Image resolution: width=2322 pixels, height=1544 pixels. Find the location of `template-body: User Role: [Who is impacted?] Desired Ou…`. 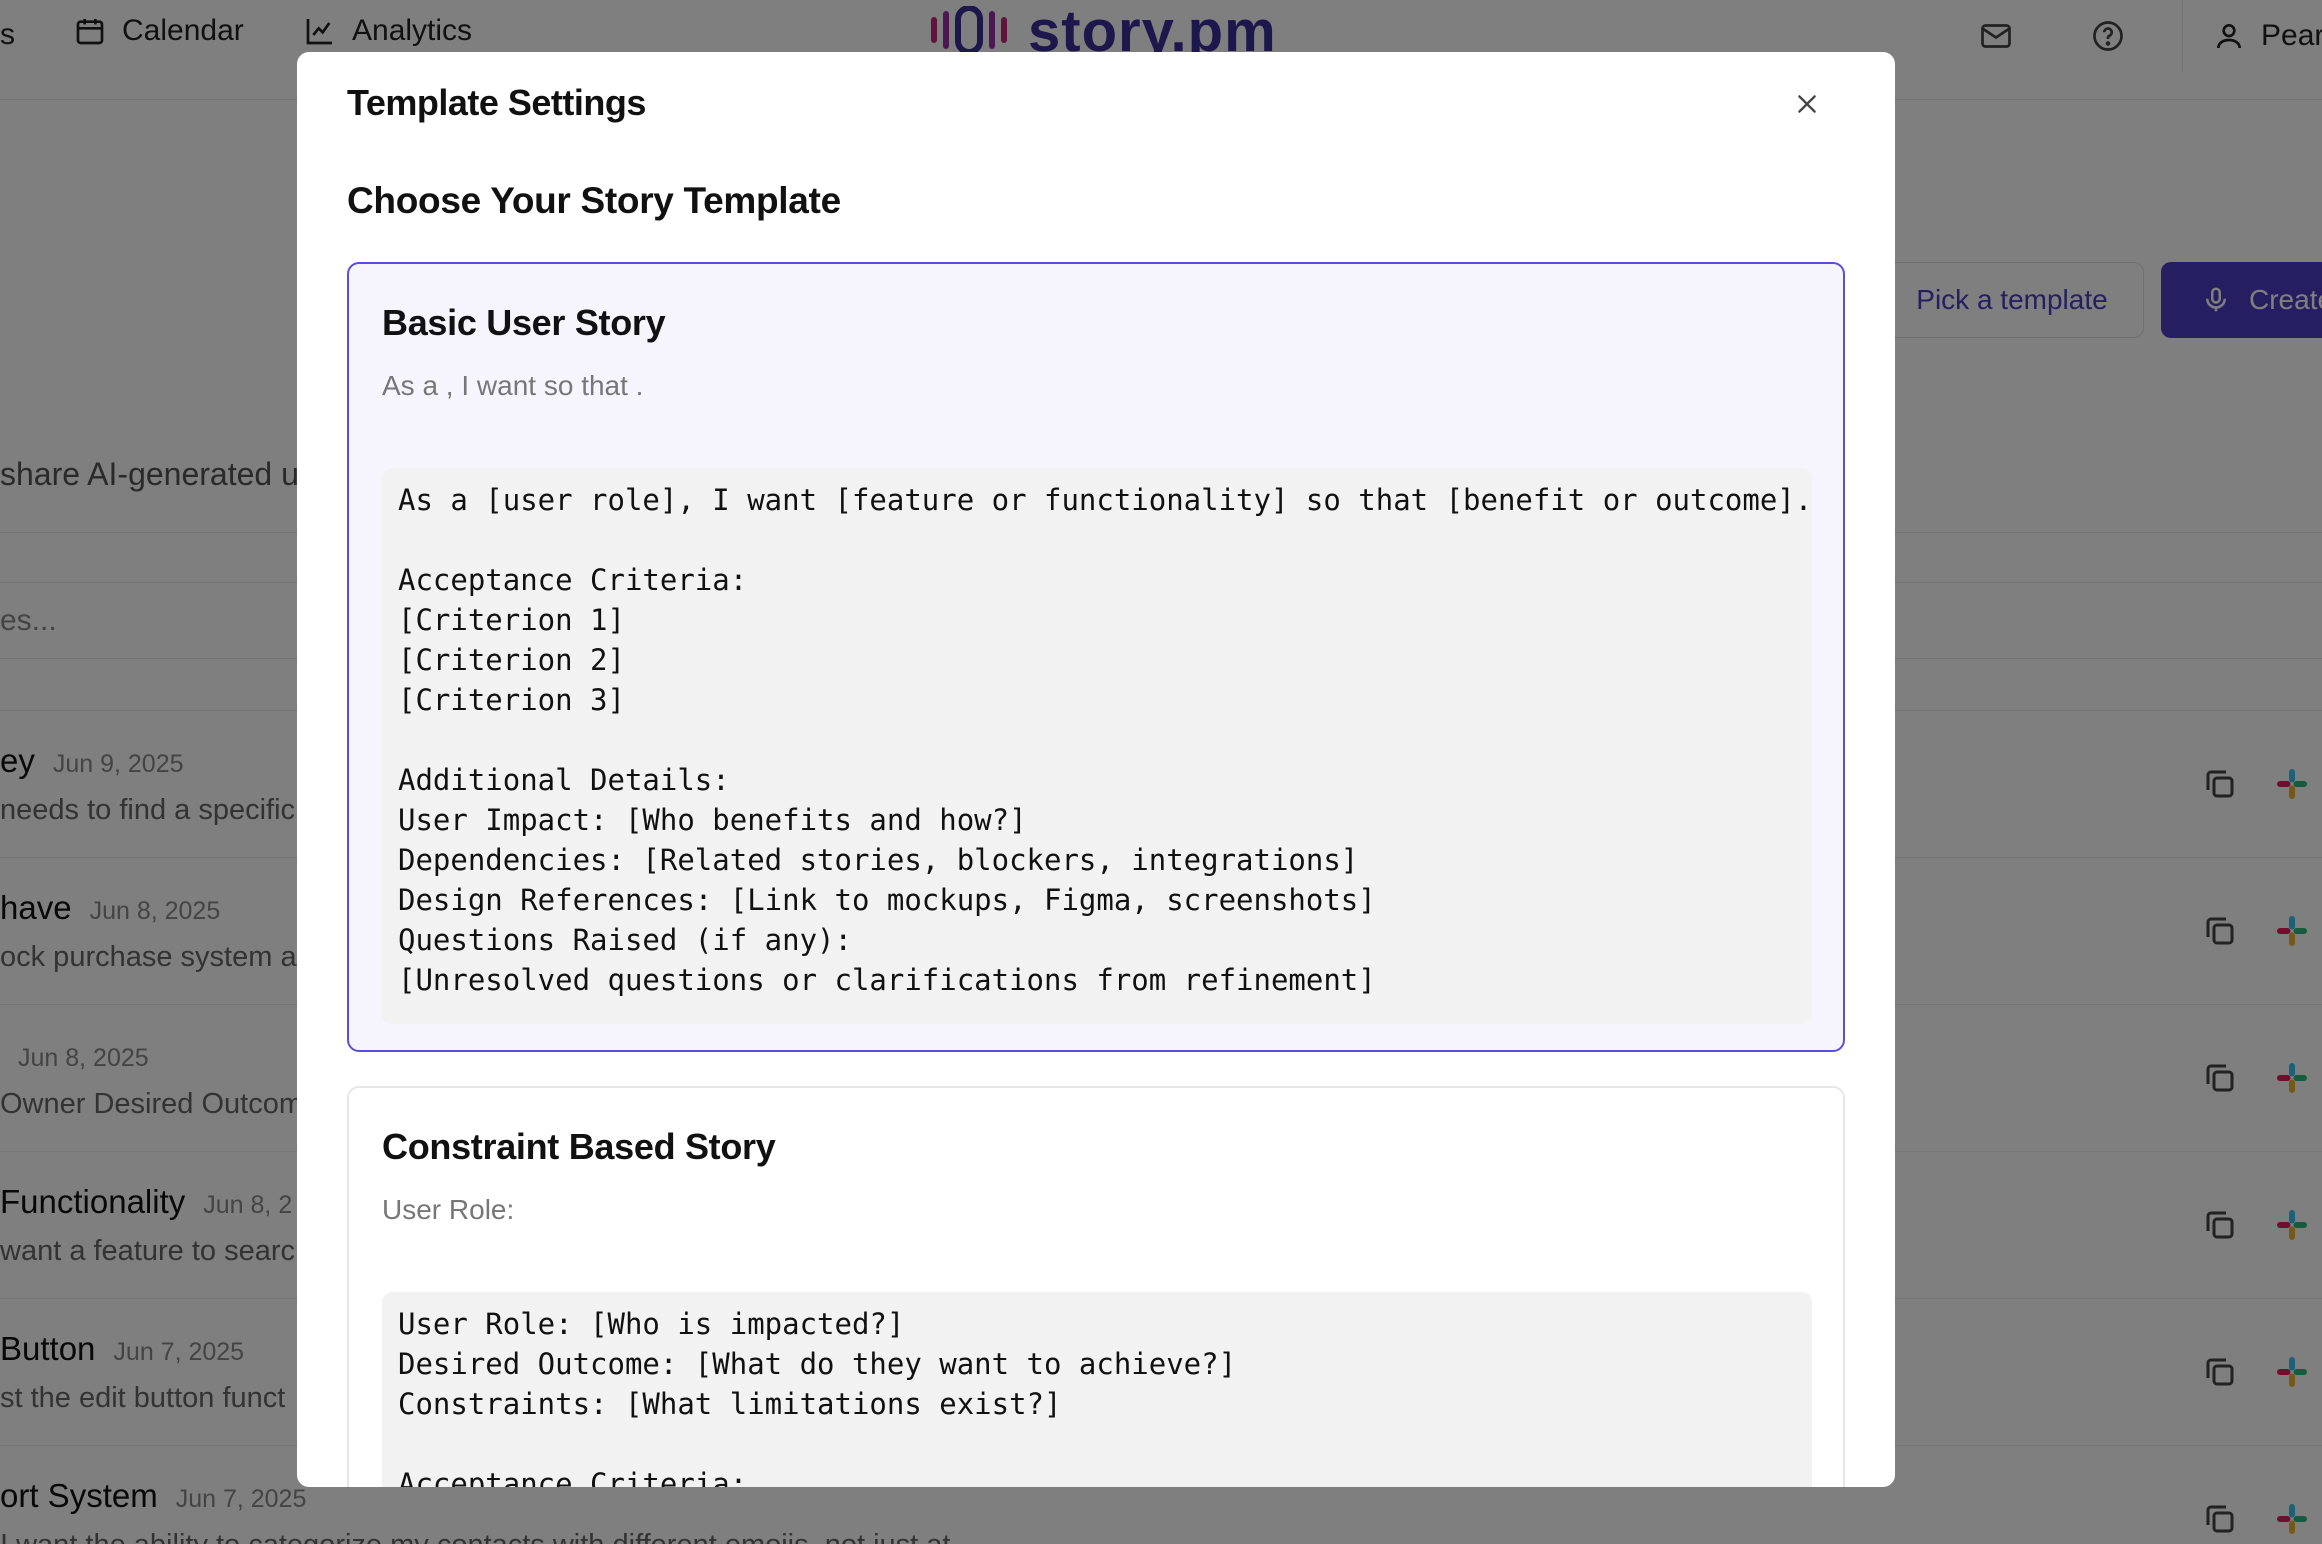

template-body: User Role: [Who is impacted?] Desired Ou… is located at coordinates (1097, 1389).